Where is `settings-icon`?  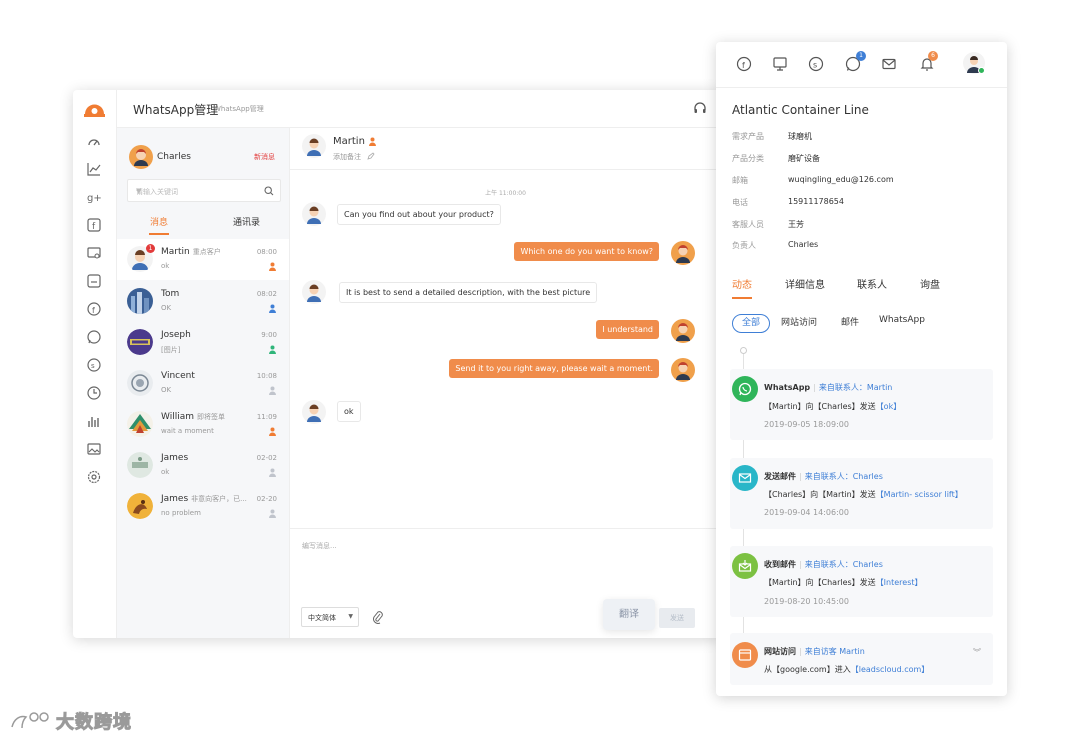 settings-icon is located at coordinates (94, 477).